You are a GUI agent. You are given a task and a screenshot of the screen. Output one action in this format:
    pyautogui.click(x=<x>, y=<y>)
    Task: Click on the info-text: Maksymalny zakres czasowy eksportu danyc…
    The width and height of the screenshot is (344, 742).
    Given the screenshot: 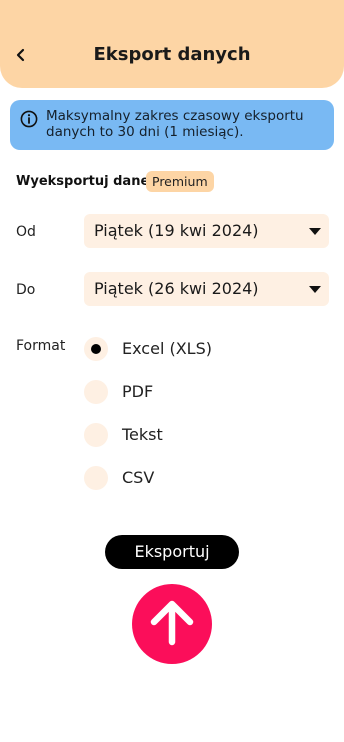 What is the action you would take?
    pyautogui.click(x=175, y=124)
    